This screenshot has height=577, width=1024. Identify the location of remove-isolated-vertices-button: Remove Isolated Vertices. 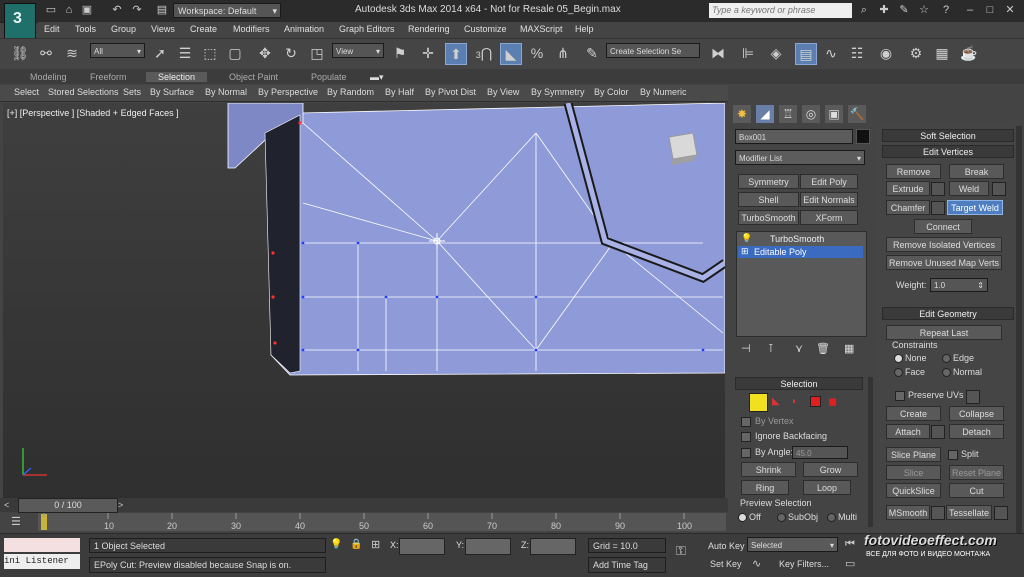
(944, 244).